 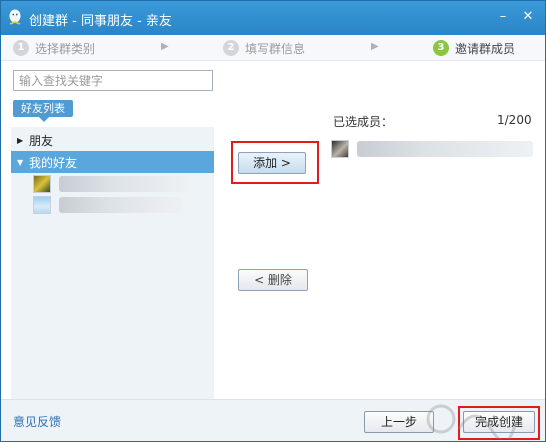 I want to click on search-input, so click(x=113, y=80).